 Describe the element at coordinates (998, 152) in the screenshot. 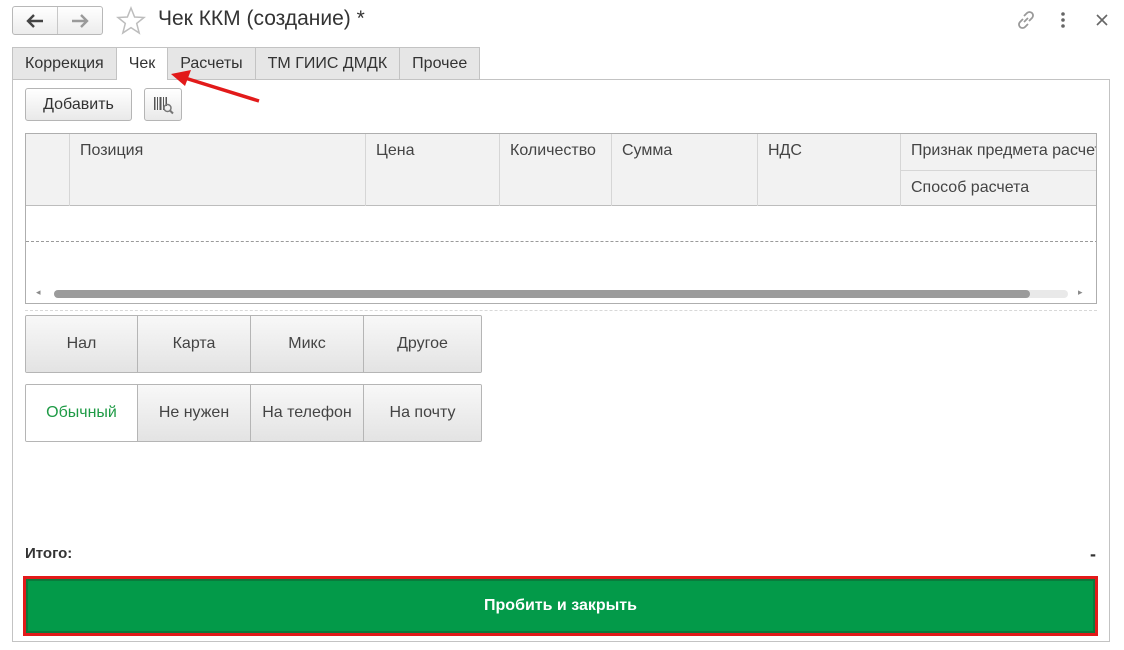

I see `column-header-subject-sign: Признак предмета расчета` at that location.